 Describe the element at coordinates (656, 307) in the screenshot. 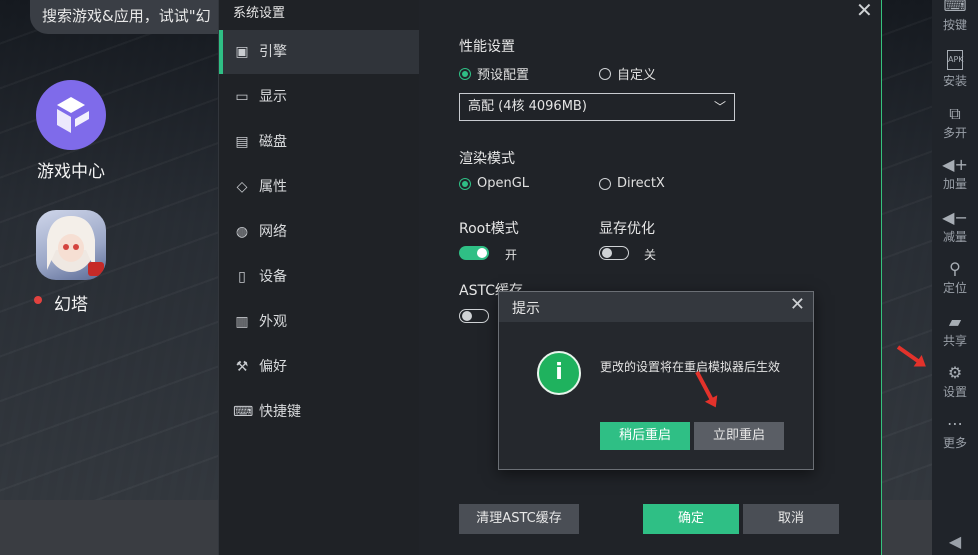

I see `dialog-header` at that location.